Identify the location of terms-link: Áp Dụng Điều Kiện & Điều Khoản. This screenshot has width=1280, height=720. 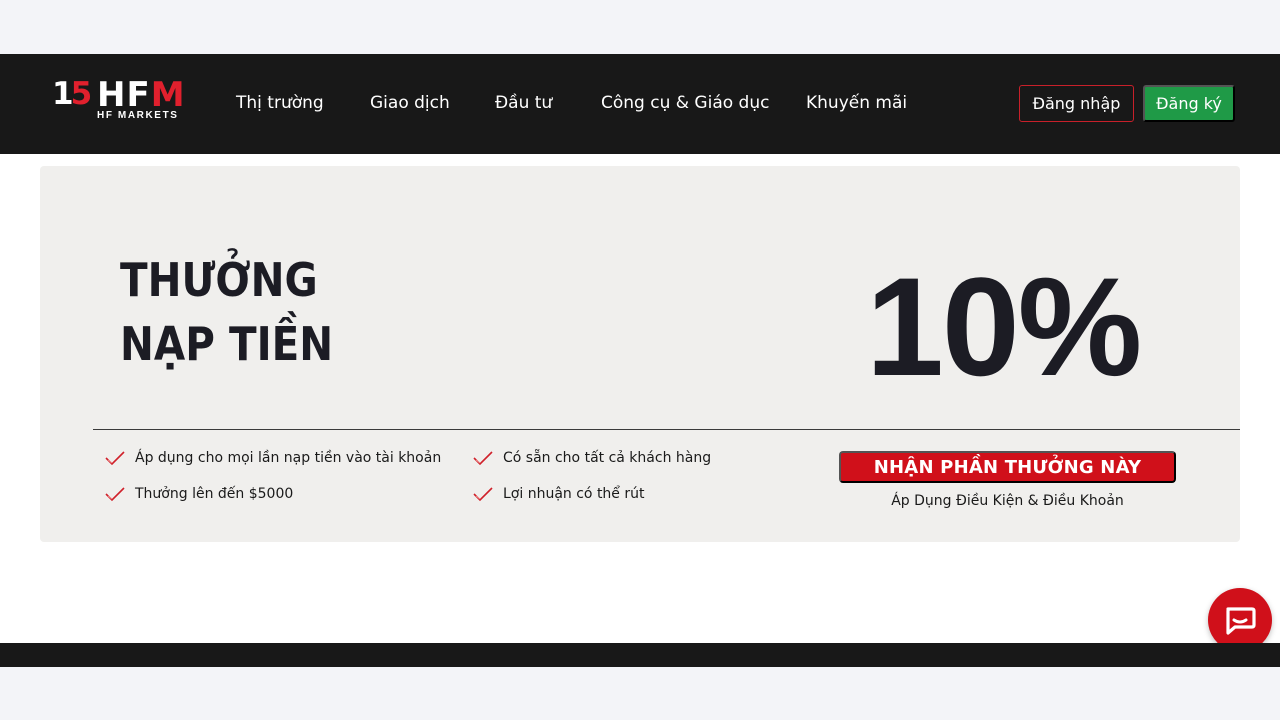
(1007, 501).